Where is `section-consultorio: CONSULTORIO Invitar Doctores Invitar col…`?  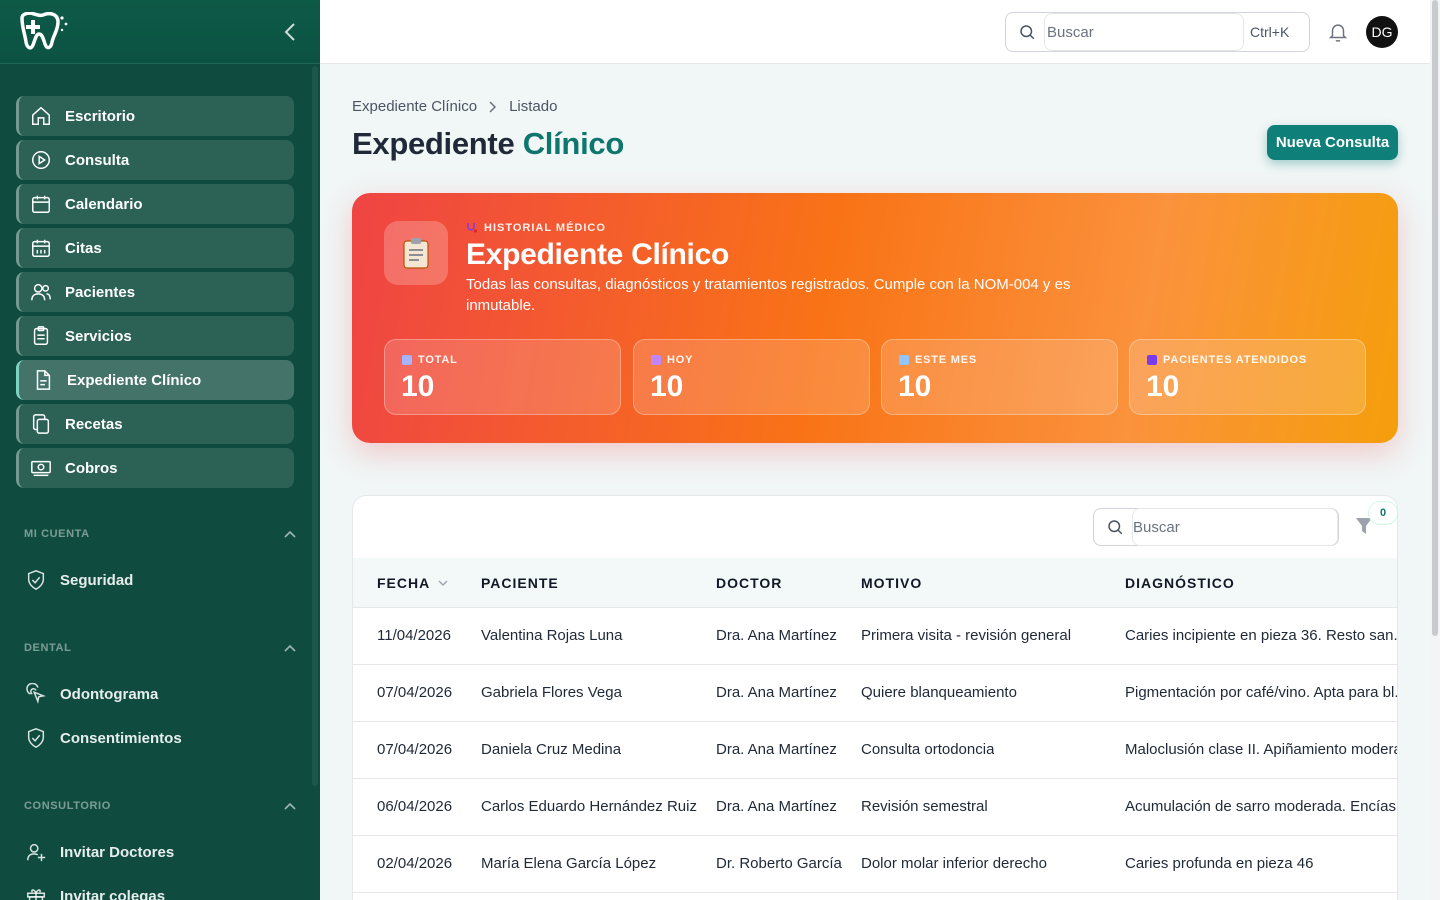 section-consultorio: CONSULTORIO Invitar Doctores Invitar col… is located at coordinates (160, 848).